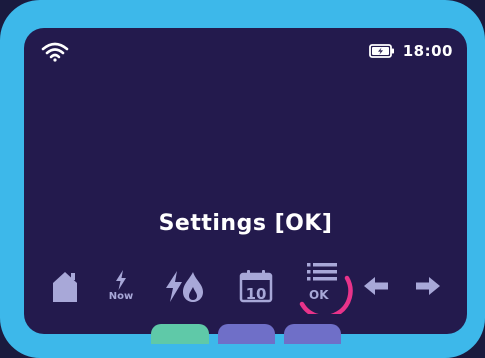 Image resolution: width=485 pixels, height=358 pixels. I want to click on arrow-right-button, so click(428, 286).